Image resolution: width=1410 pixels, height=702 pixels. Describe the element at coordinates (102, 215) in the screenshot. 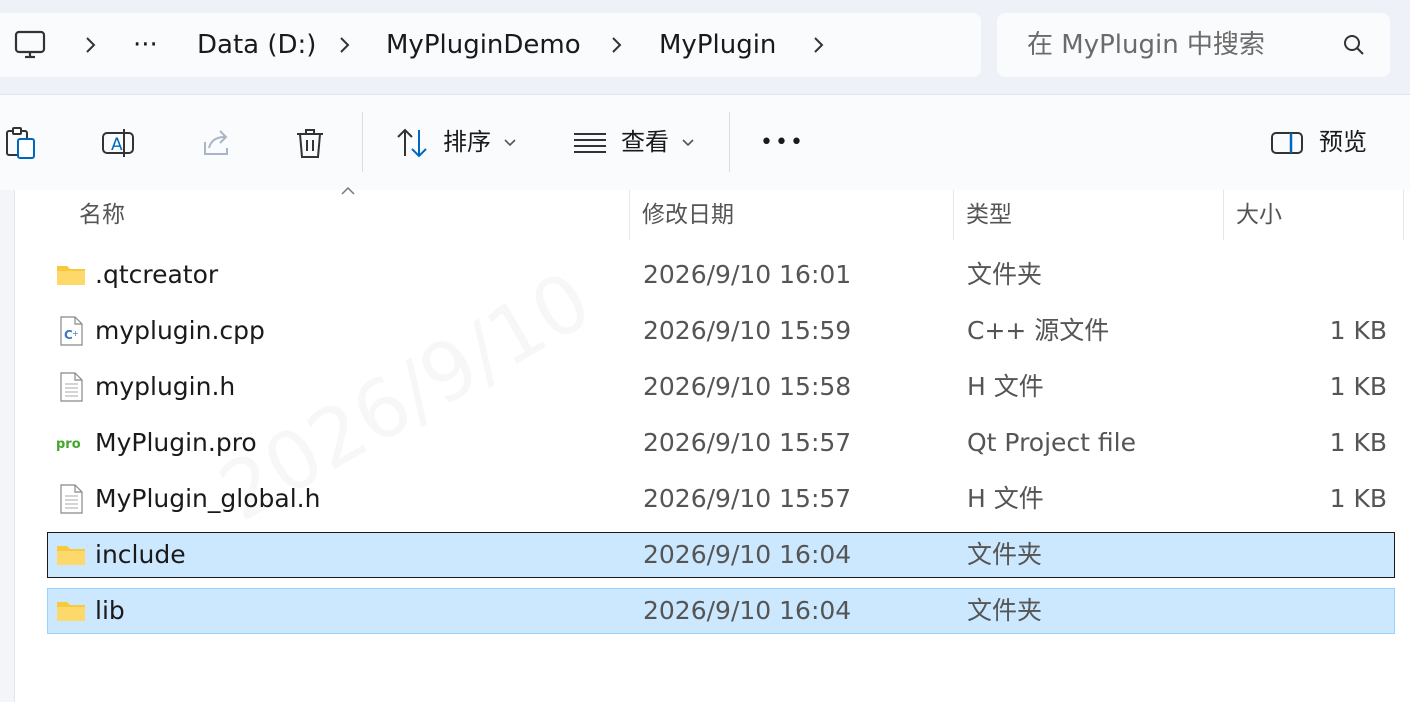

I see `column-header-name: 名称` at that location.